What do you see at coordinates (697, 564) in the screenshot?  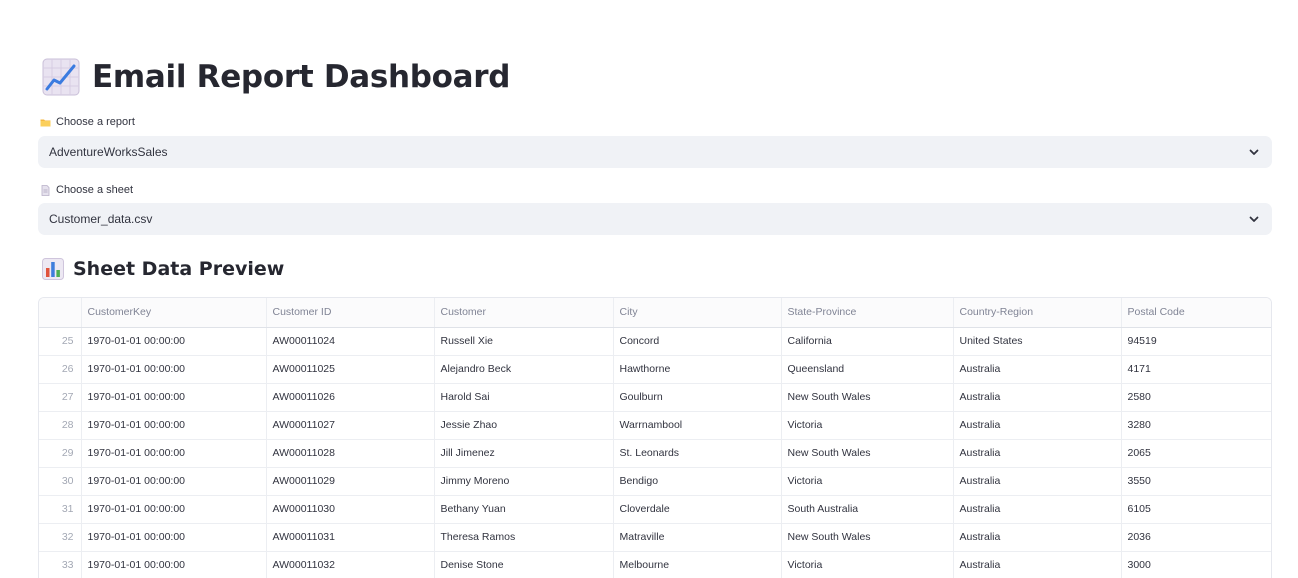 I see `table-cell: Melbourne` at bounding box center [697, 564].